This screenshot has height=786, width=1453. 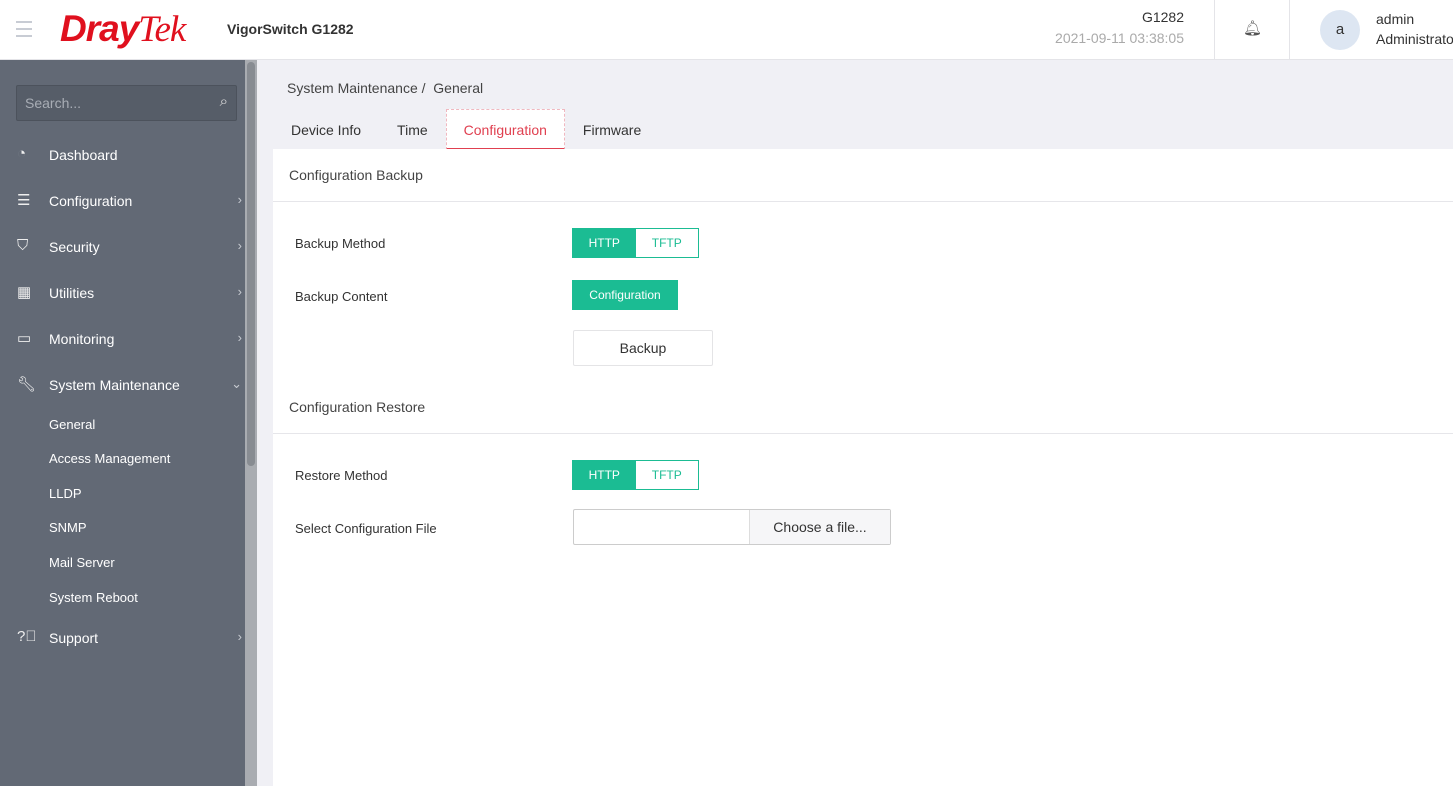 What do you see at coordinates (122, 247) in the screenshot?
I see `sidebar-item-security: ⛉ Security ›` at bounding box center [122, 247].